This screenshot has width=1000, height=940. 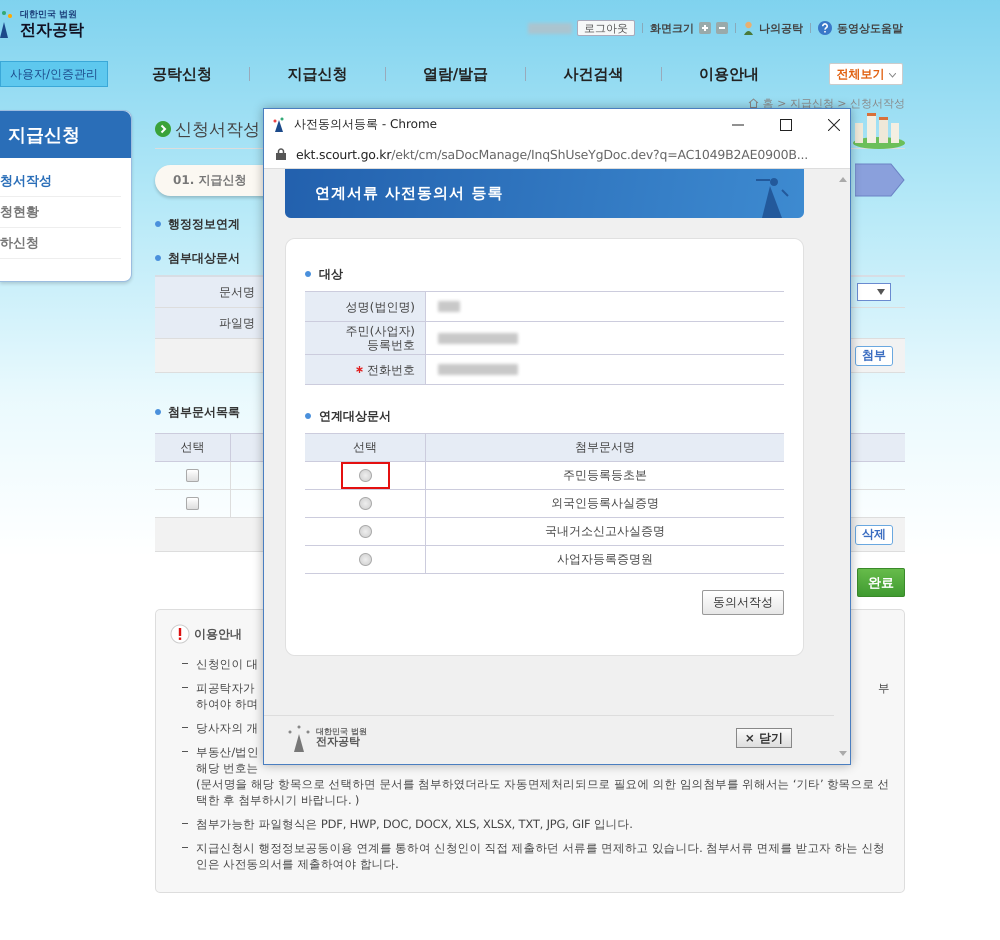 I want to click on attach-button: 첨부, so click(x=874, y=356).